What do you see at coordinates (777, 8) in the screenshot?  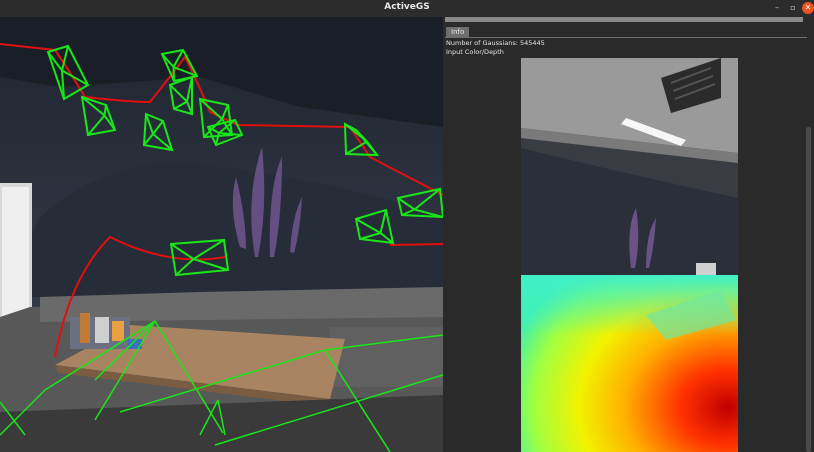 I see `minimize-button: –` at bounding box center [777, 8].